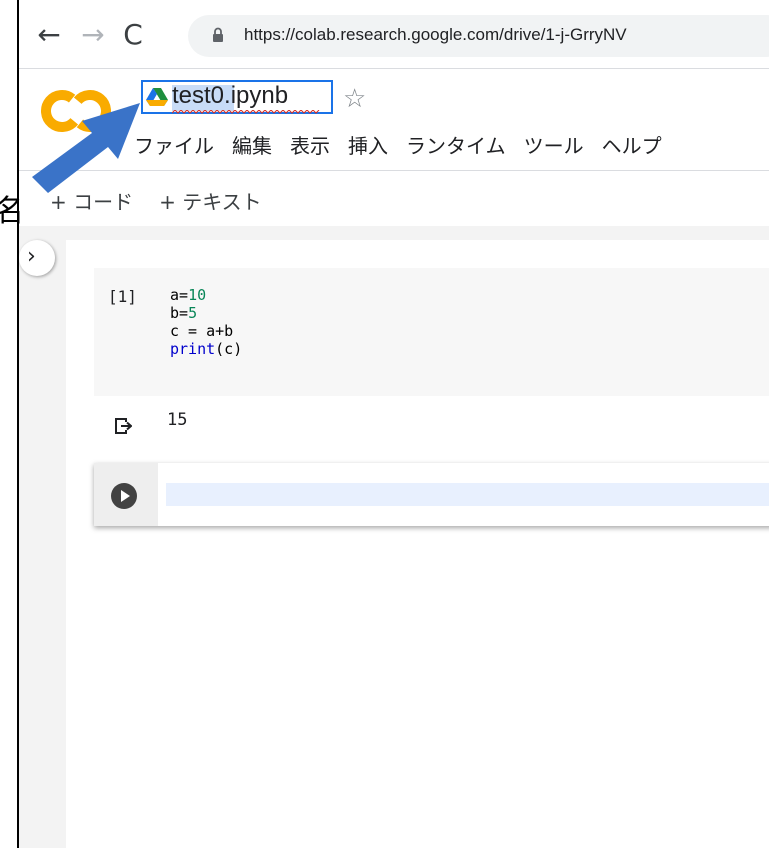  I want to click on forward-icon: →, so click(93, 35).